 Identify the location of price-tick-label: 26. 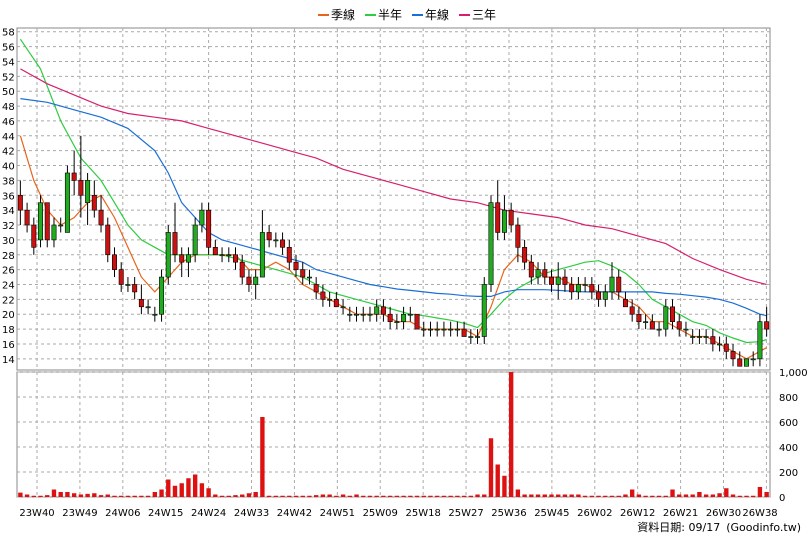
(8, 271).